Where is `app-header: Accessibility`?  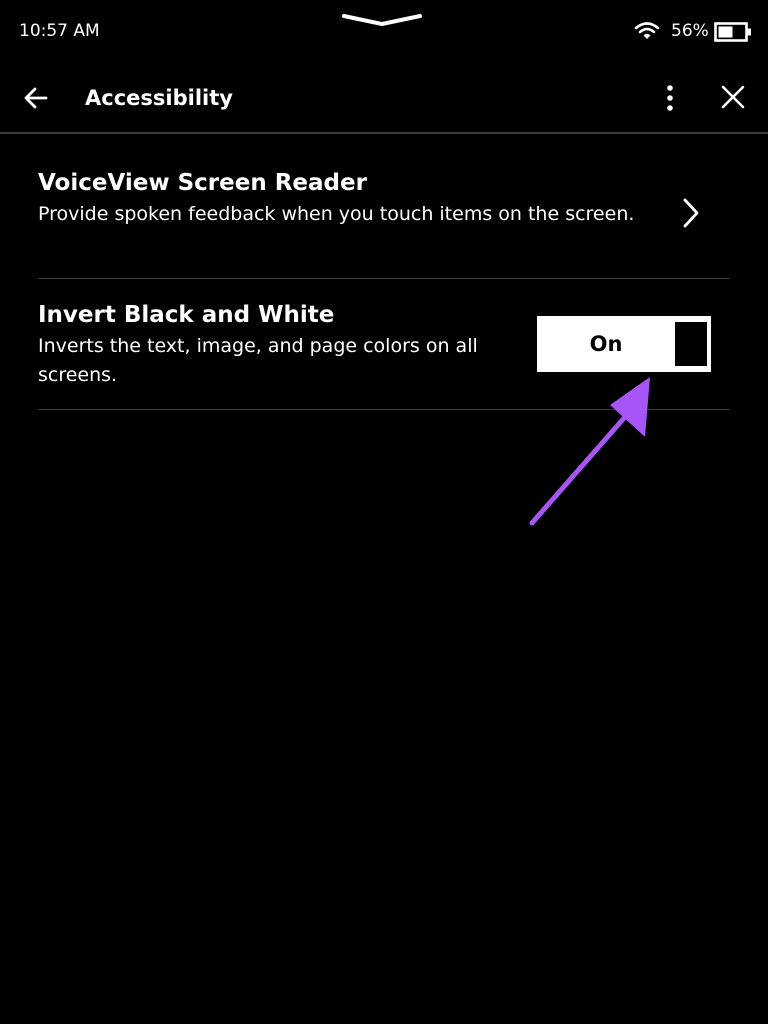
app-header: Accessibility is located at coordinates (384, 98).